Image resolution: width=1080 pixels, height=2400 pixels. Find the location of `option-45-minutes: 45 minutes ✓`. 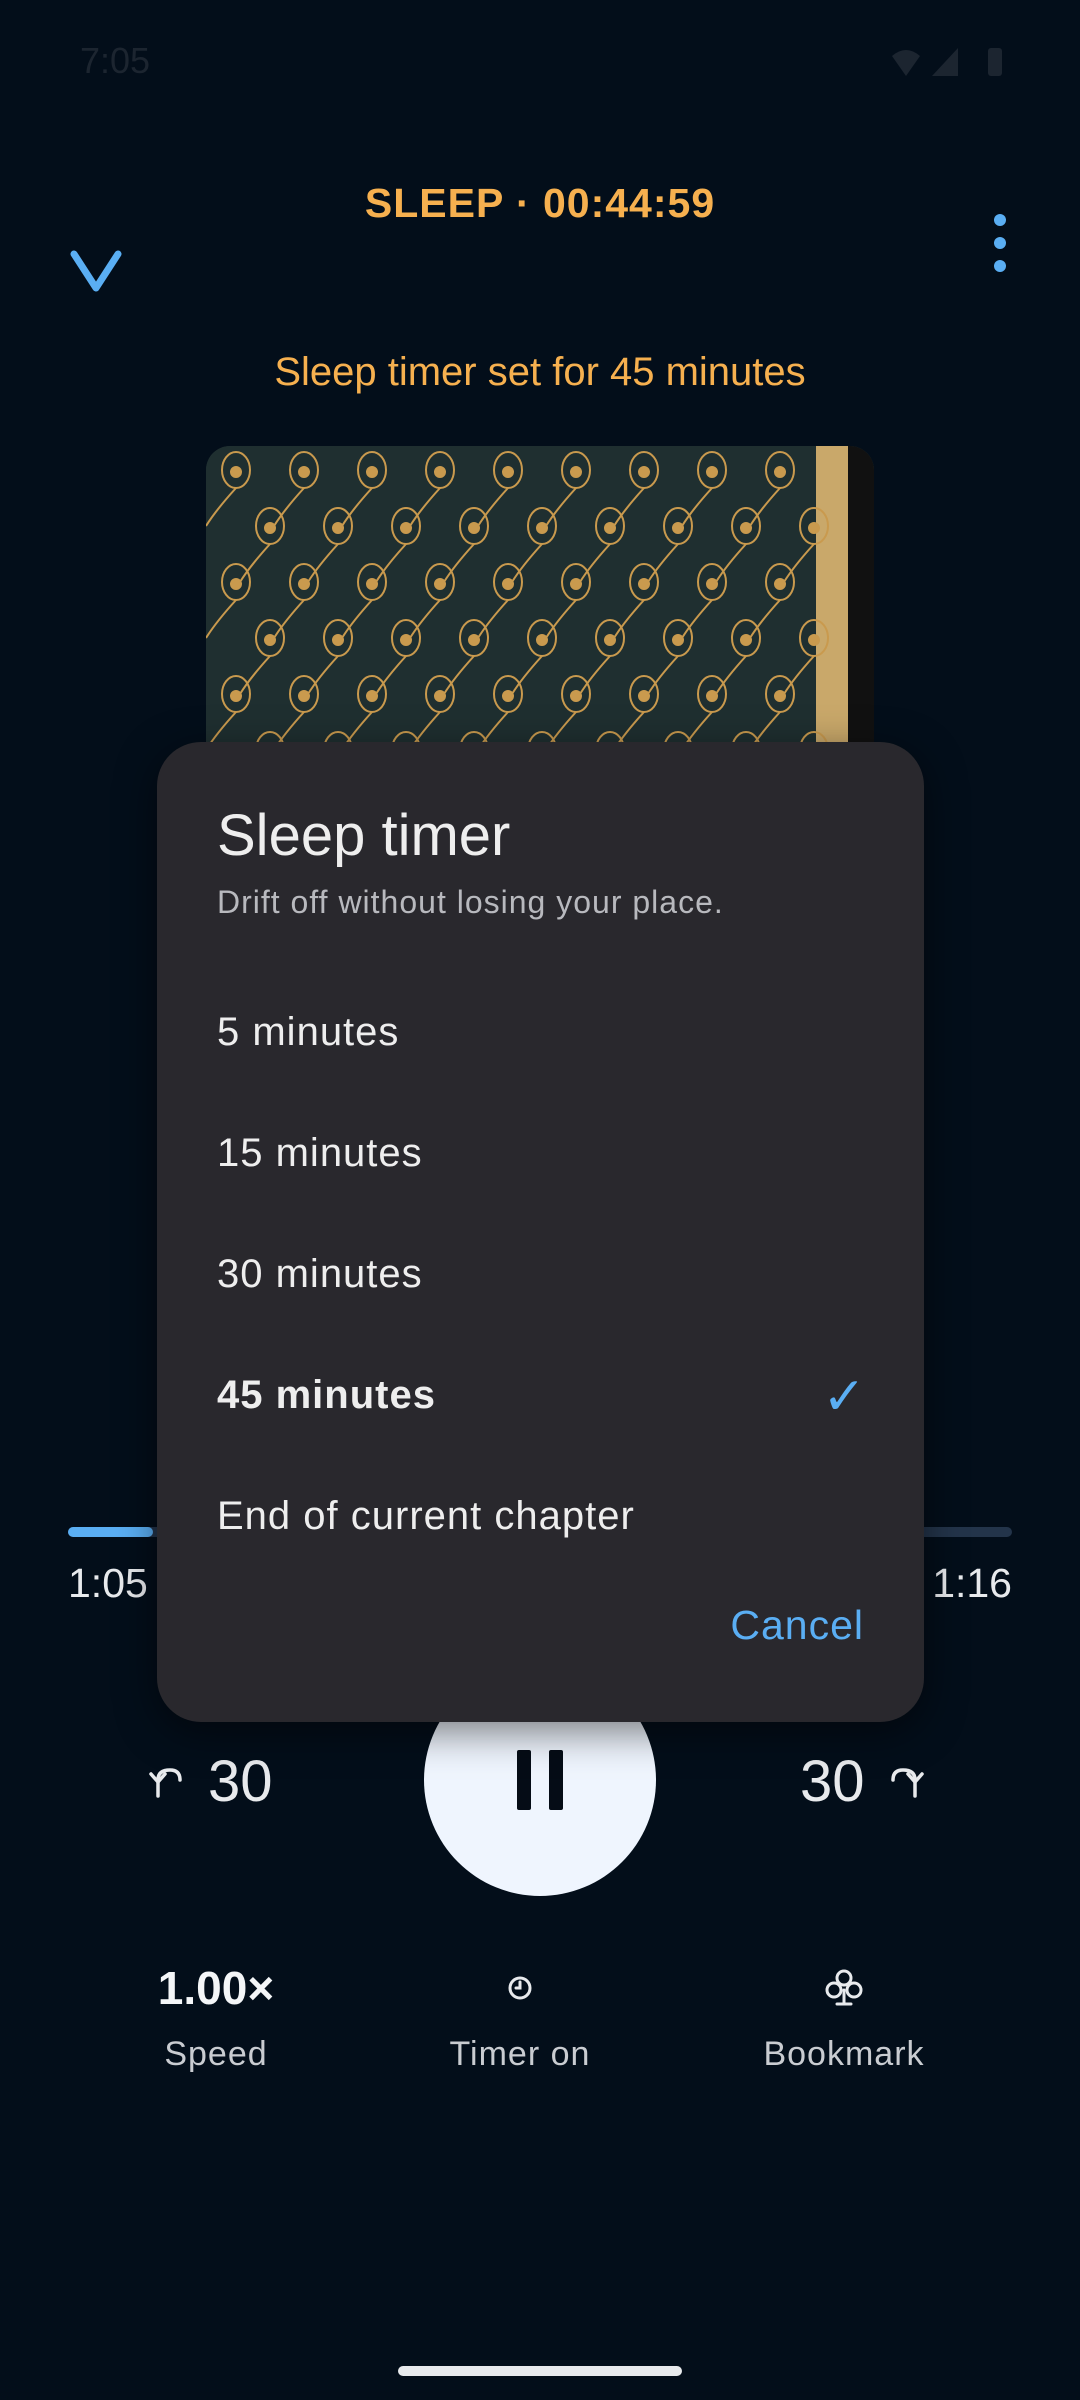

option-45-minutes: 45 minutes ✓ is located at coordinates (540, 1398).